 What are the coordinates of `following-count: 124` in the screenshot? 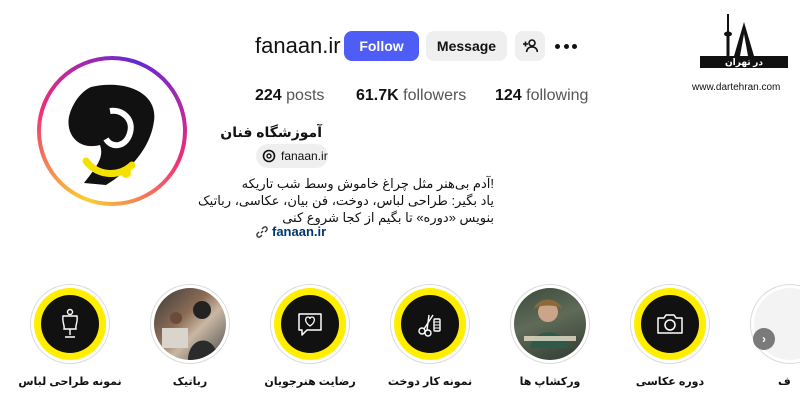 It's located at (508, 95).